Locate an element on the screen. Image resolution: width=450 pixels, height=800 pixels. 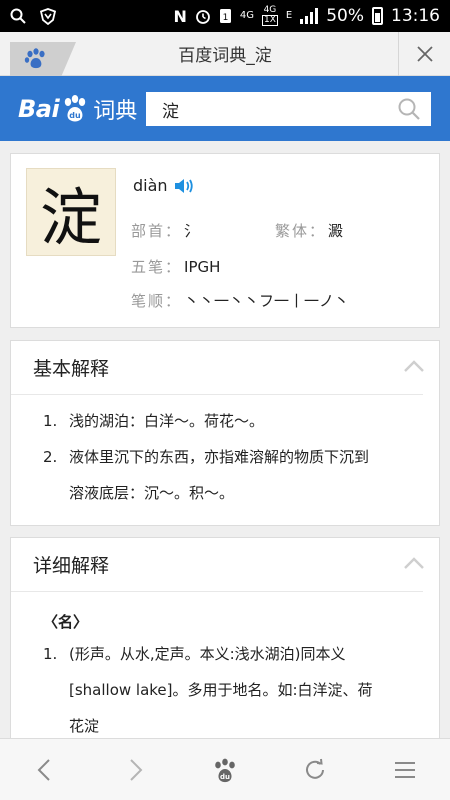
chevron-right-icon is located at coordinates (136, 769).